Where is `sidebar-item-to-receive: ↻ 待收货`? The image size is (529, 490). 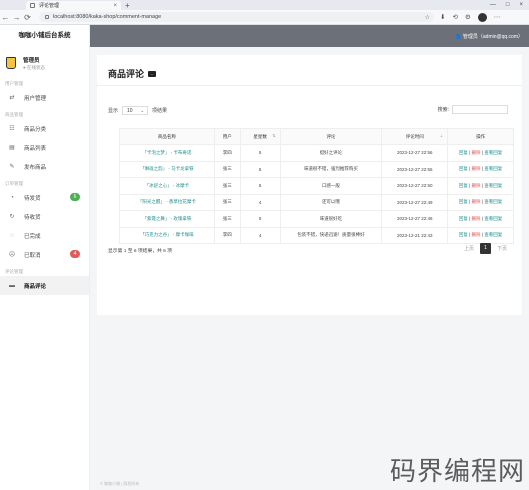
sidebar-item-to-receive: ↻ 待收货 is located at coordinates (44, 216).